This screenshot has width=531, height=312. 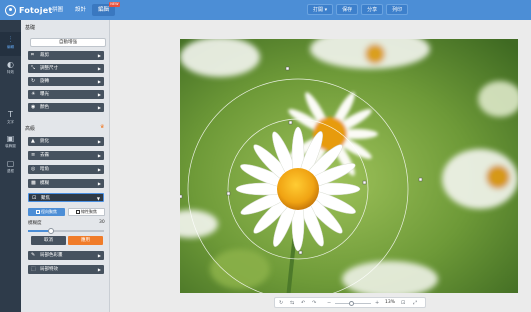 What do you see at coordinates (66, 55) in the screenshot?
I see `tool-crop: ⌗ 裁剪 ▶` at bounding box center [66, 55].